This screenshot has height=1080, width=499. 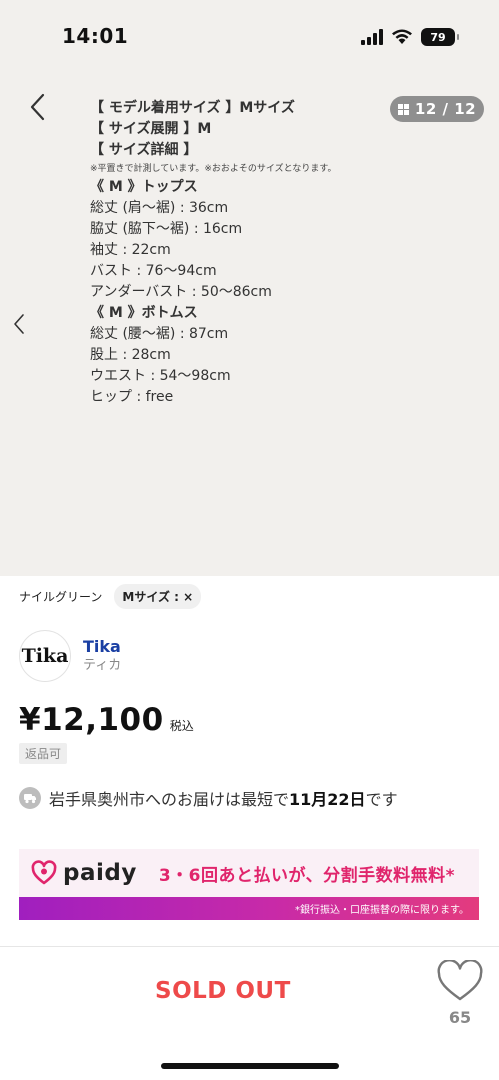 What do you see at coordinates (181, 726) in the screenshot?
I see `price-tax-label: 税込` at bounding box center [181, 726].